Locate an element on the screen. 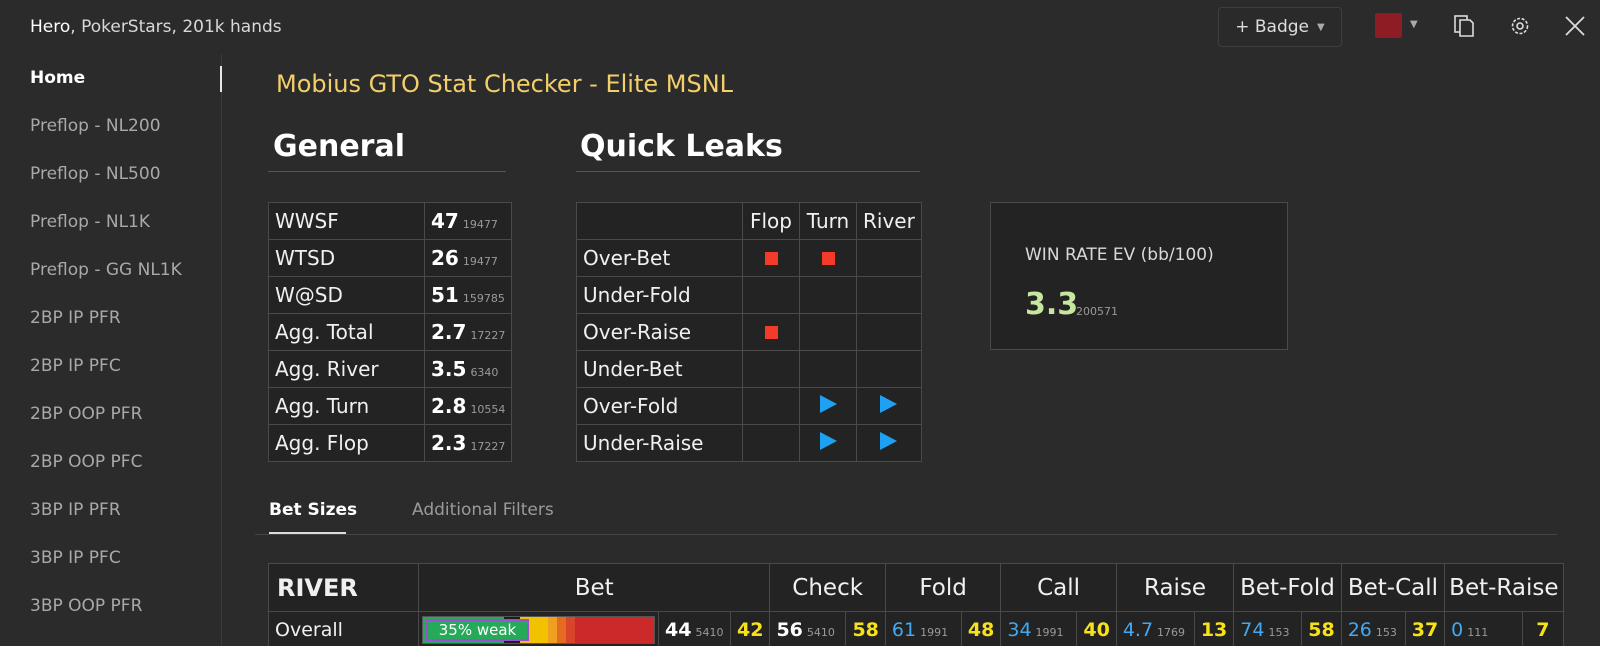  bet-value: 44 is located at coordinates (678, 629).